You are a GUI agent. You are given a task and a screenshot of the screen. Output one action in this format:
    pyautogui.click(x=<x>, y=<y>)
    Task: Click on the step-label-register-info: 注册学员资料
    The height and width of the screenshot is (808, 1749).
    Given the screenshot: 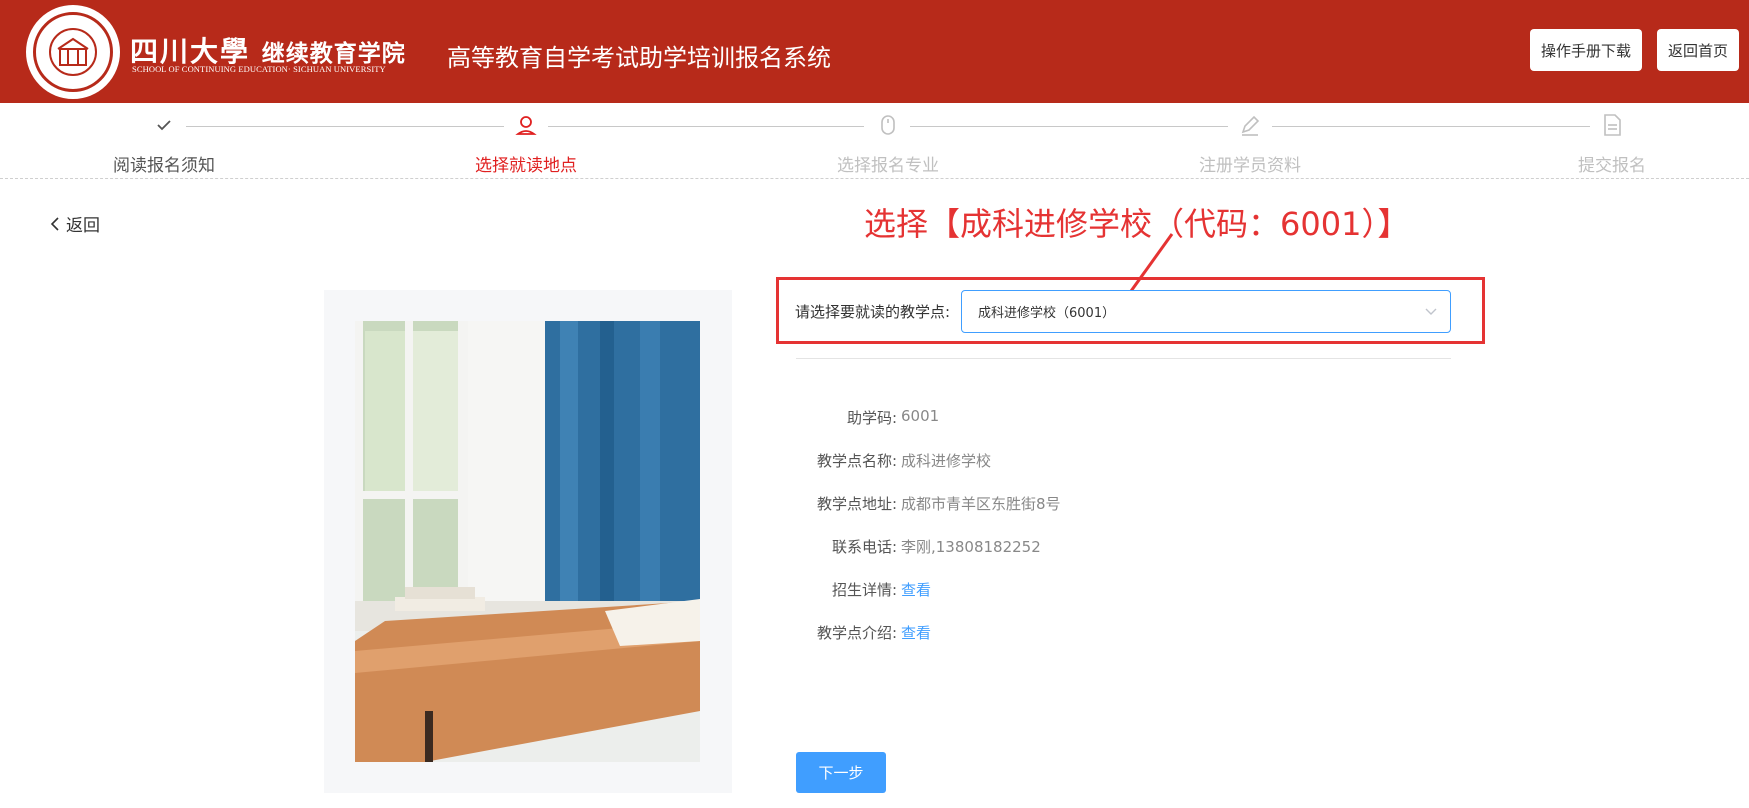 What is the action you would take?
    pyautogui.click(x=1250, y=166)
    